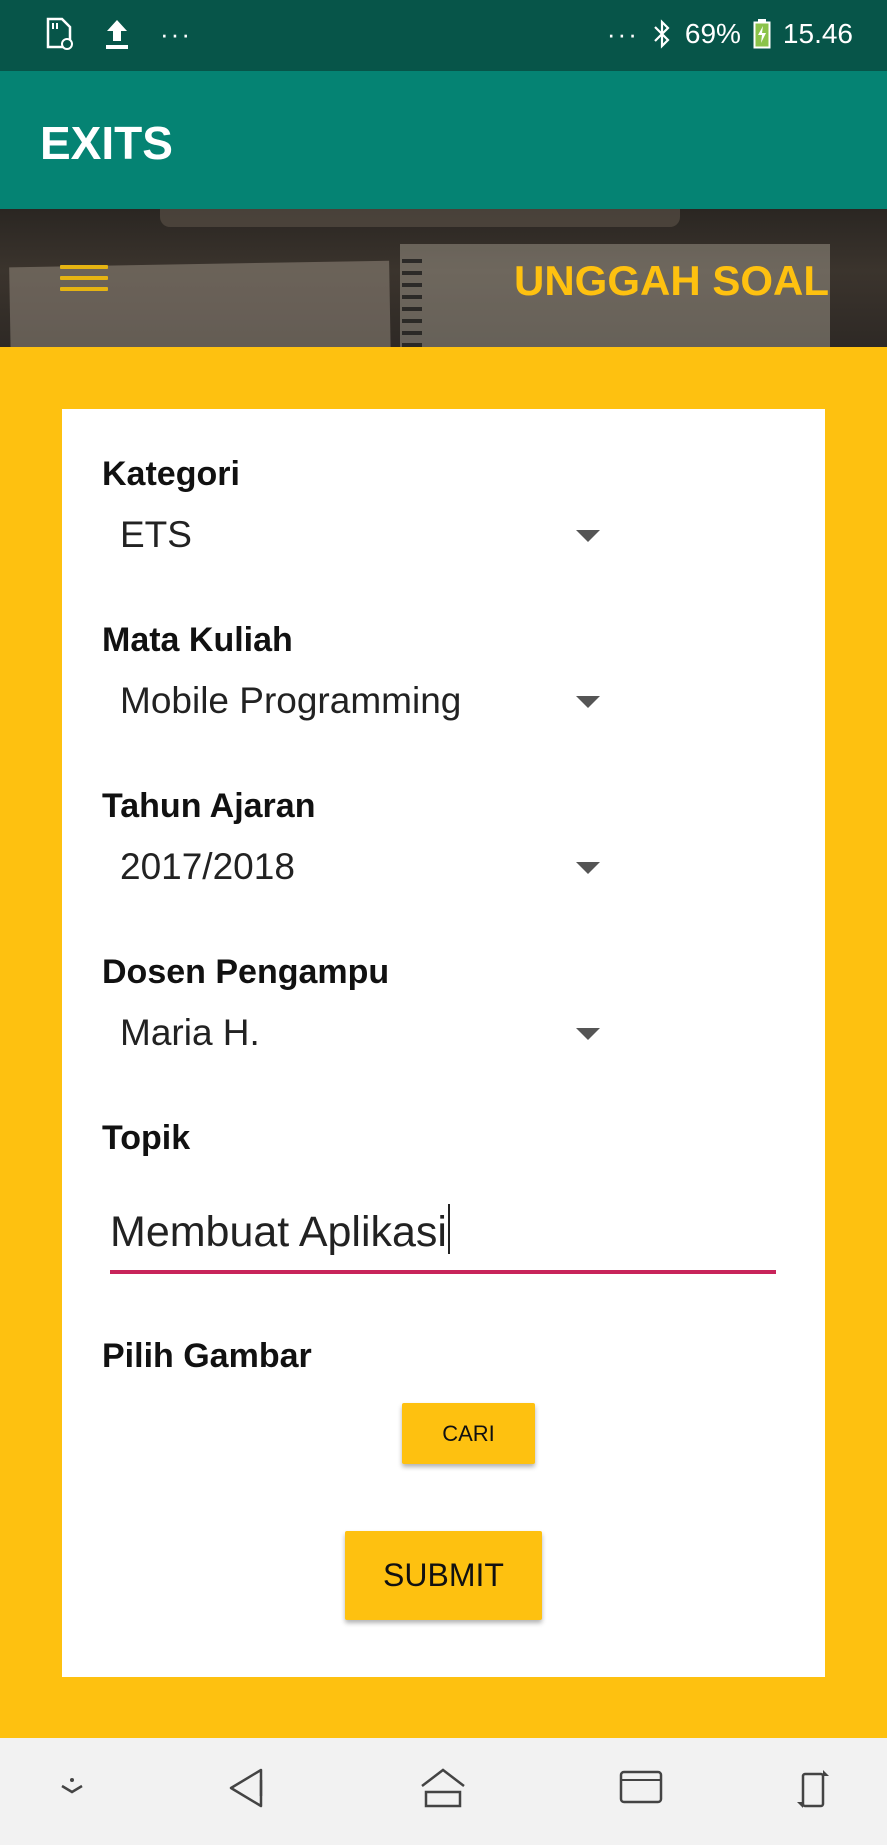  What do you see at coordinates (412, 303) in the screenshot?
I see `banner-background-rings` at bounding box center [412, 303].